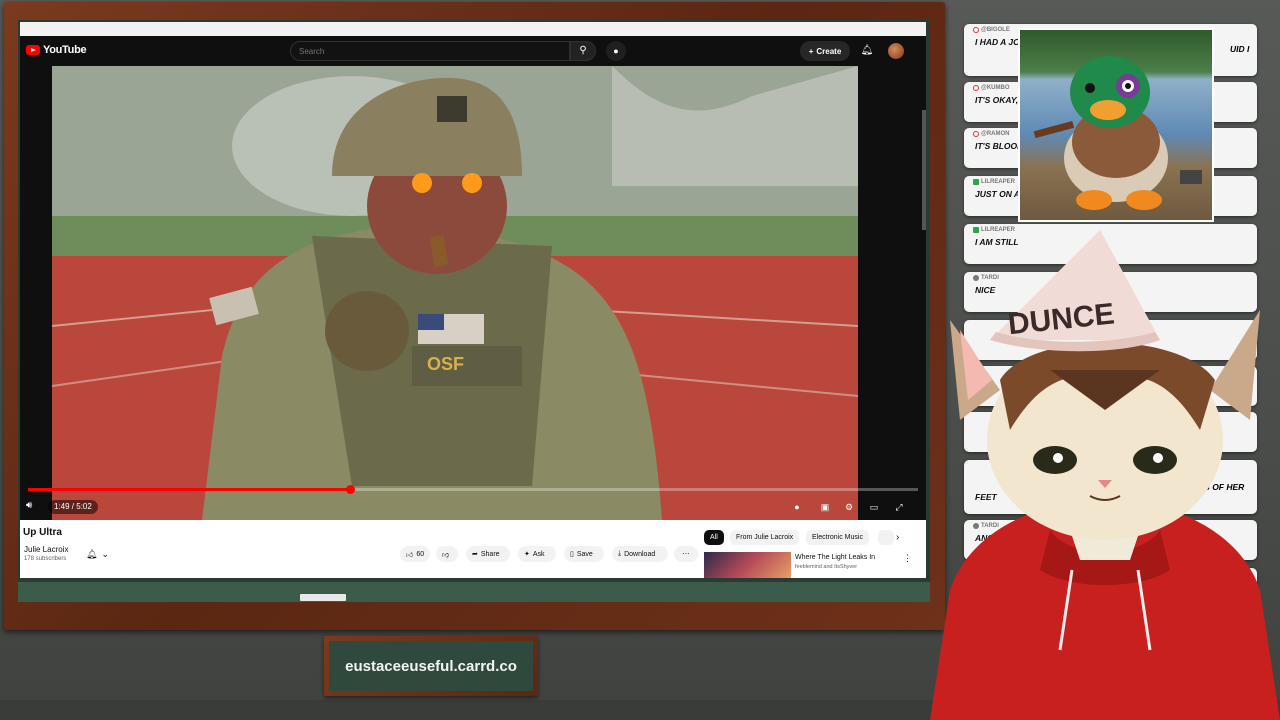  What do you see at coordinates (747, 565) in the screenshot?
I see `recommendation-thumbnail` at bounding box center [747, 565].